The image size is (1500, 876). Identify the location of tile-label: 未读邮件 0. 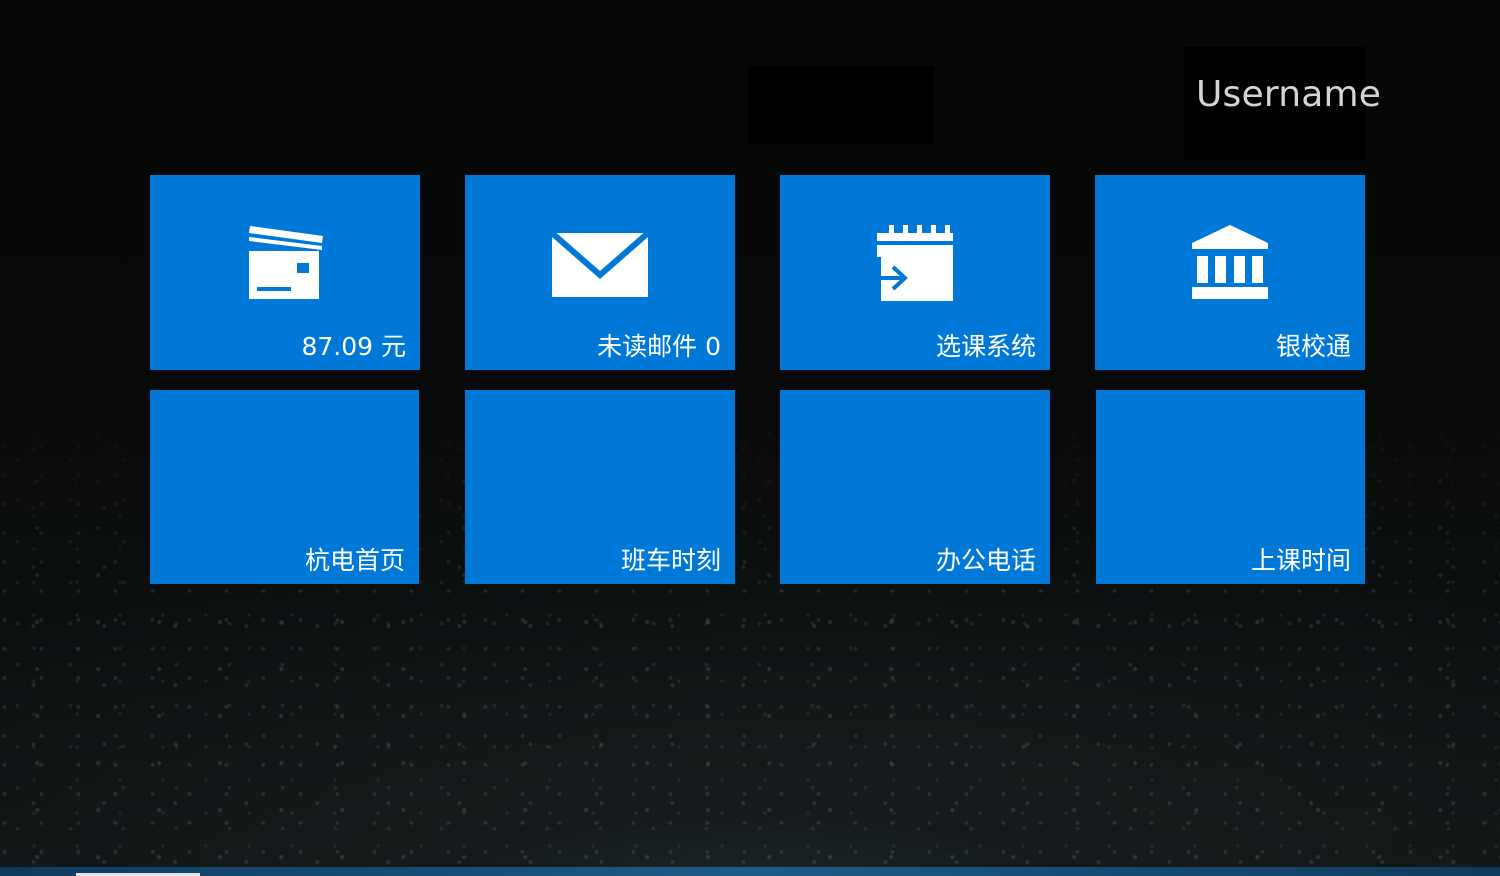
(659, 346).